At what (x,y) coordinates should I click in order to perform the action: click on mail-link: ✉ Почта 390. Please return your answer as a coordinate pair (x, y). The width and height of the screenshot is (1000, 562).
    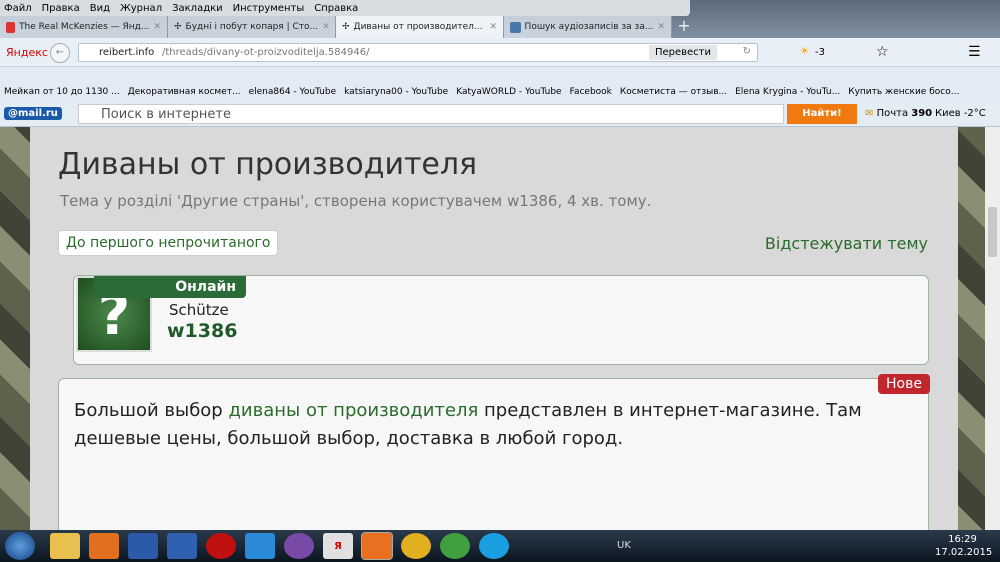
    Looking at the image, I should click on (898, 113).